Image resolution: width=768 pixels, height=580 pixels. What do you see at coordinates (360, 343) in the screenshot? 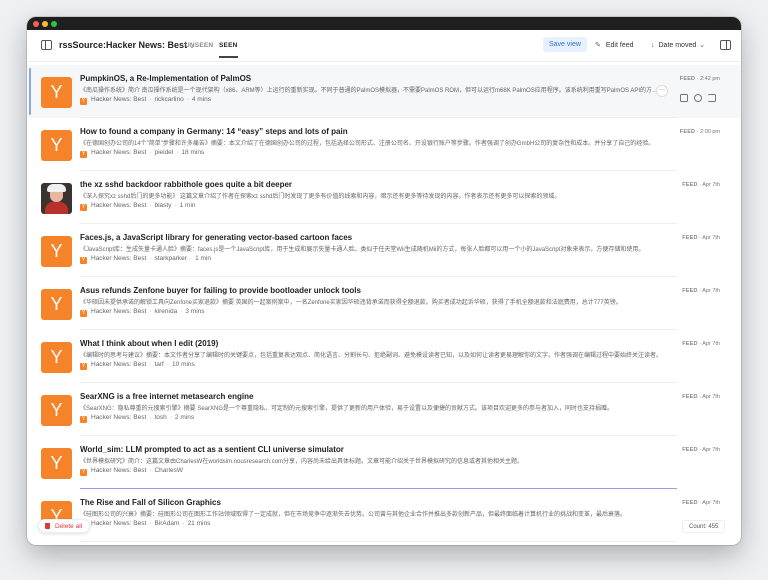
I see `article-title: What I think about when I edit (2019)` at bounding box center [360, 343].